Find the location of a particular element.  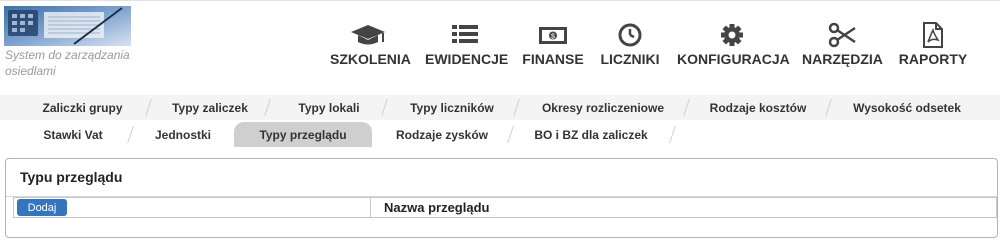

pdf-file-icon is located at coordinates (933, 35).